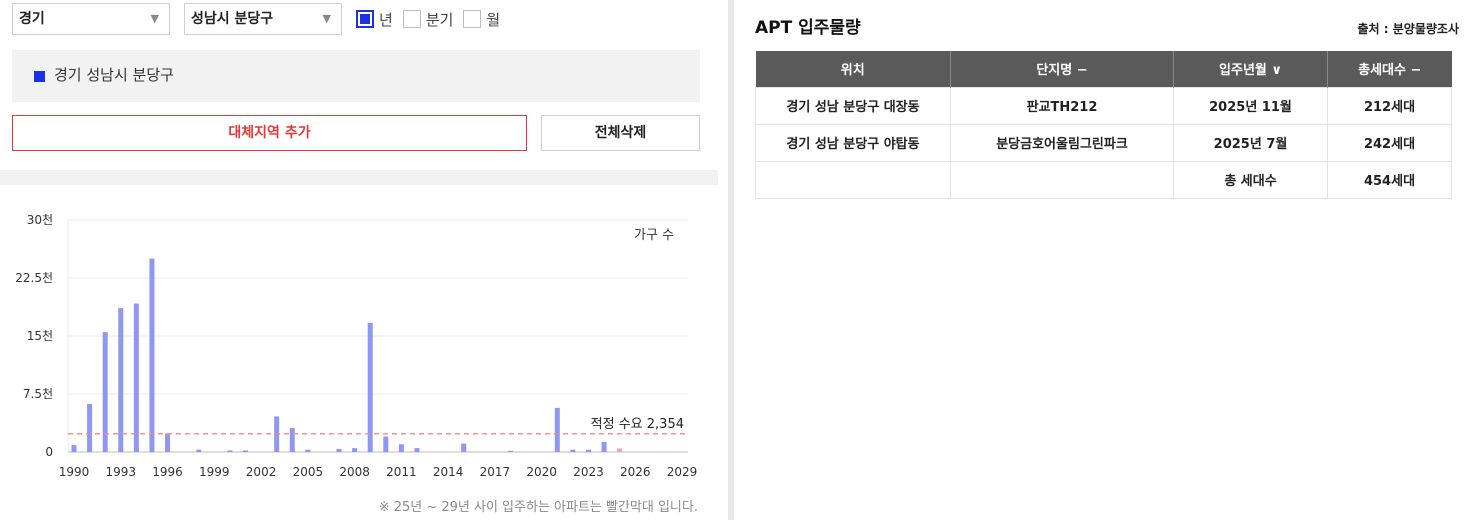 Image resolution: width=1465 pixels, height=520 pixels. Describe the element at coordinates (853, 69) in the screenshot. I see `column-location: 위치` at that location.